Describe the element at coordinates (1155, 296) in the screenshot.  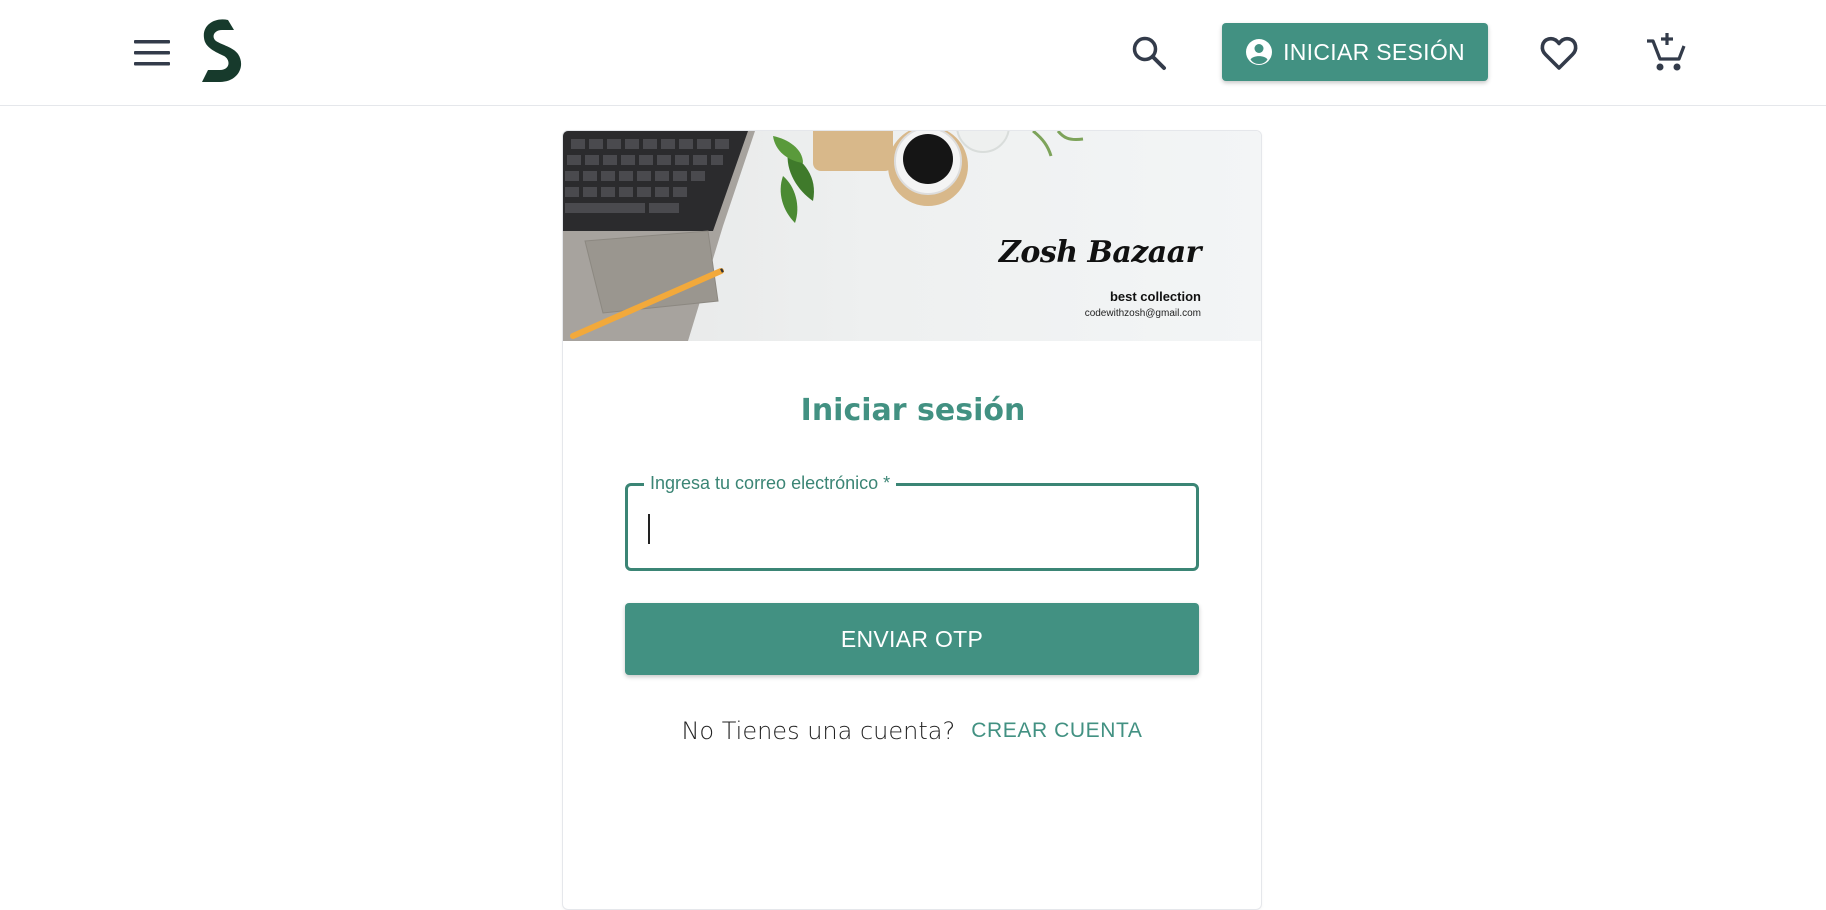
I see `banner-tagline: best collection` at that location.